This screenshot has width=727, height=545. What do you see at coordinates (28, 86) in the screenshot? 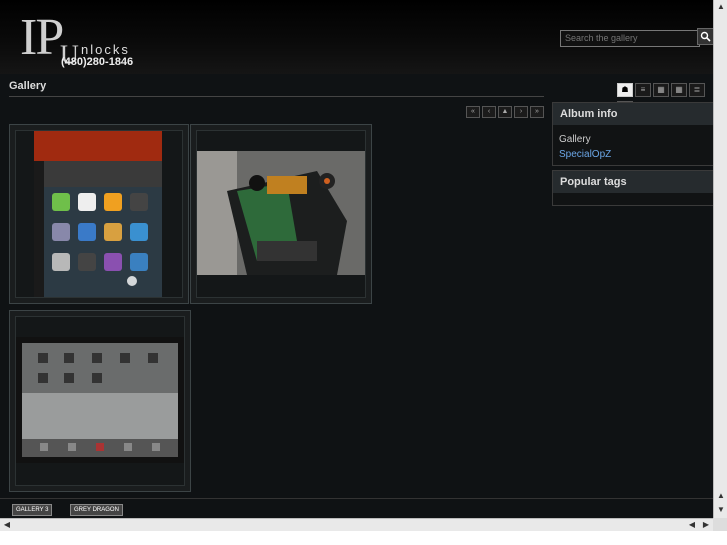
I see `page-title: Gallery` at bounding box center [28, 86].